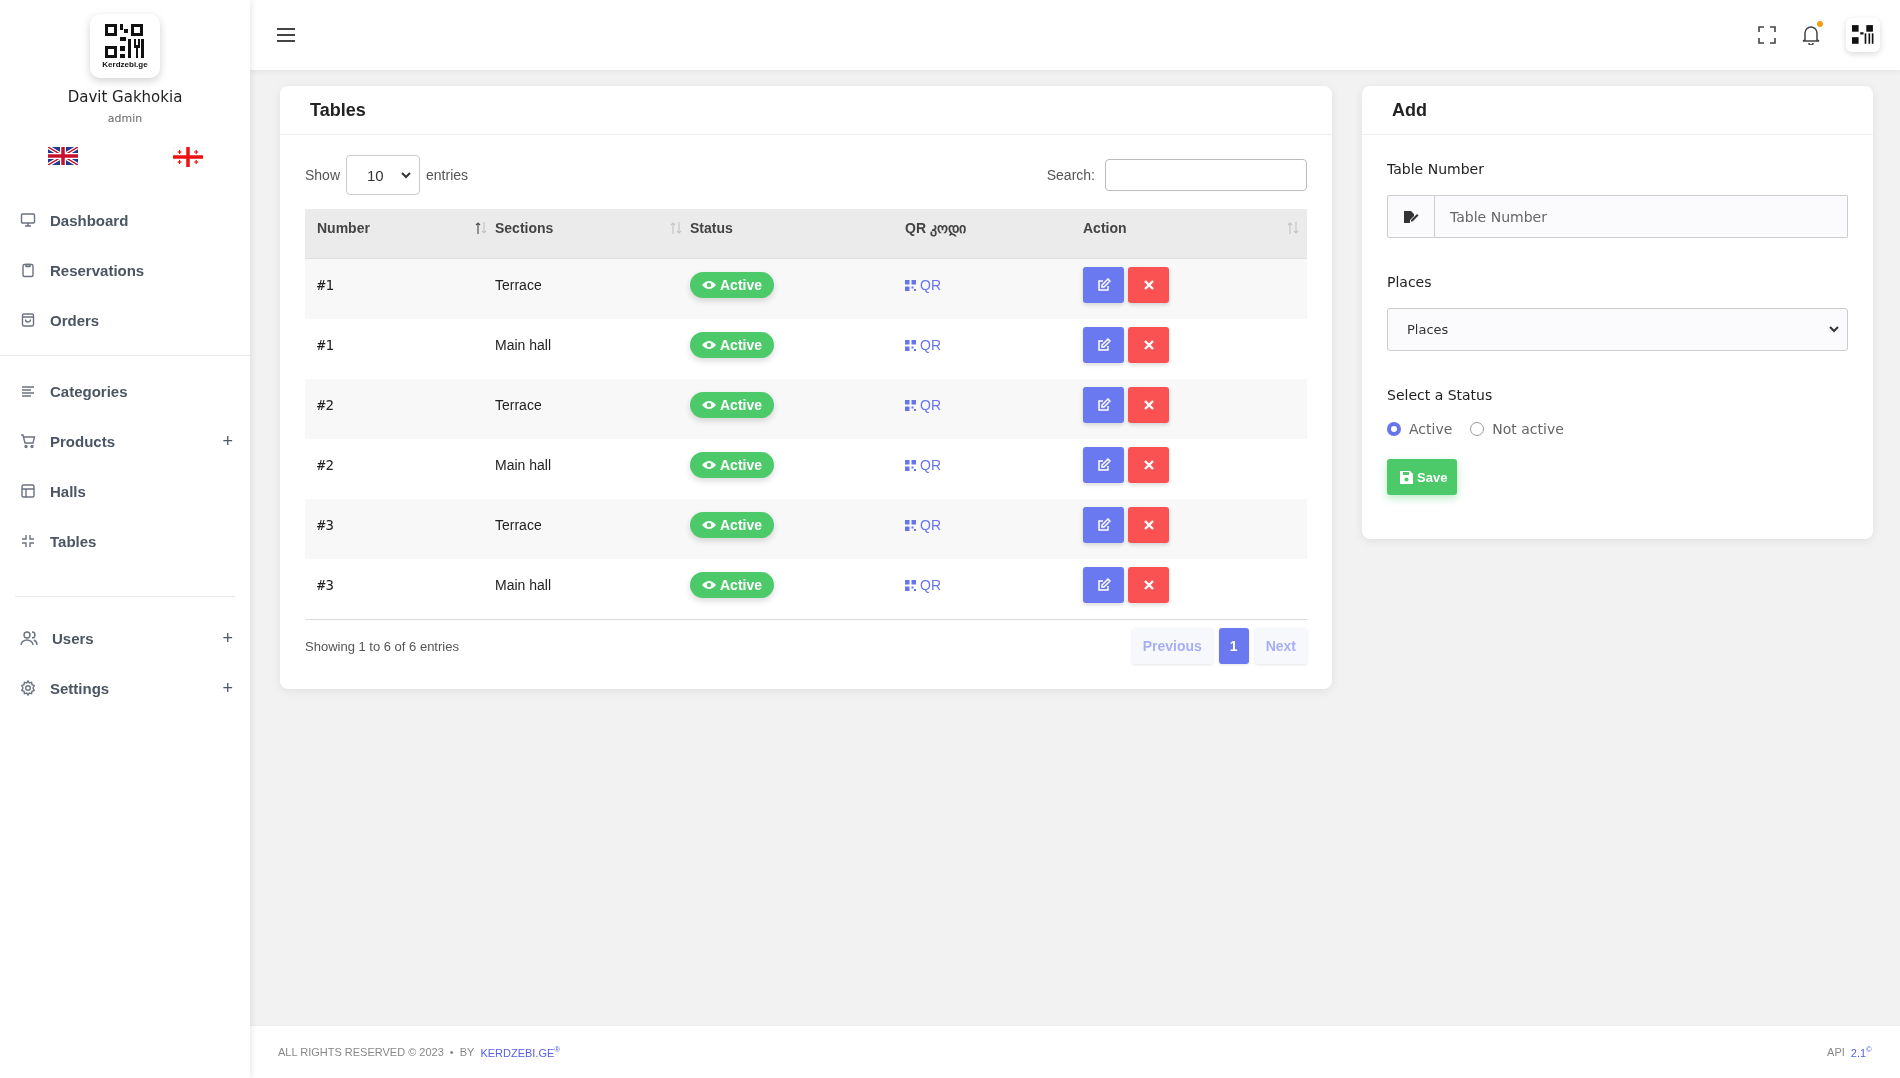  What do you see at coordinates (125, 441) in the screenshot?
I see `sidebar-item: Products +` at bounding box center [125, 441].